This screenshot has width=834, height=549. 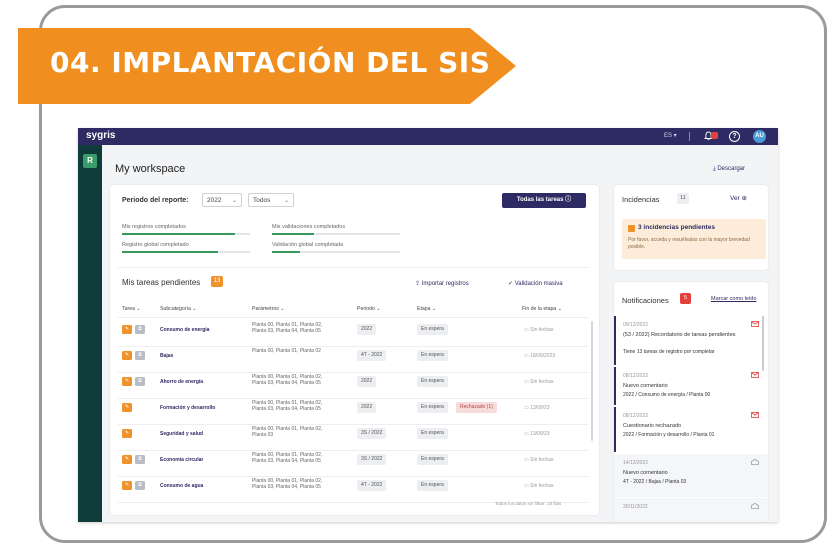 I want to click on help-icon: ?, so click(x=734, y=136).